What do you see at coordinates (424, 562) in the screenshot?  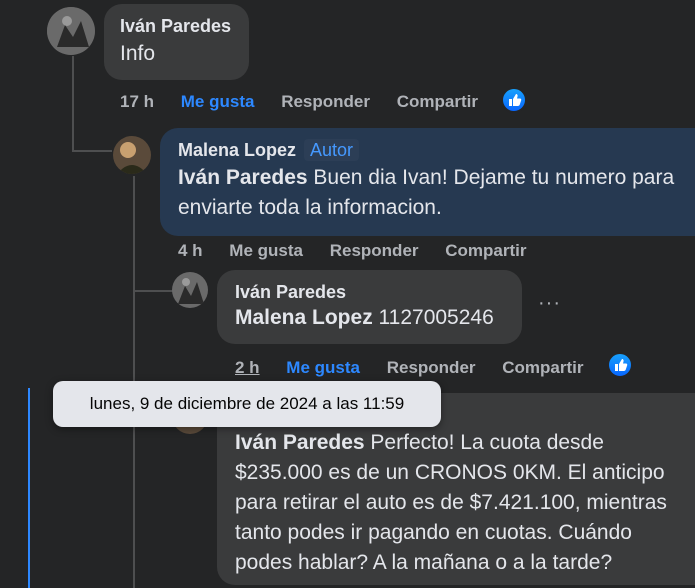 I see `comment-text-line: podes hablar? A la mañana o a la tarde?` at bounding box center [424, 562].